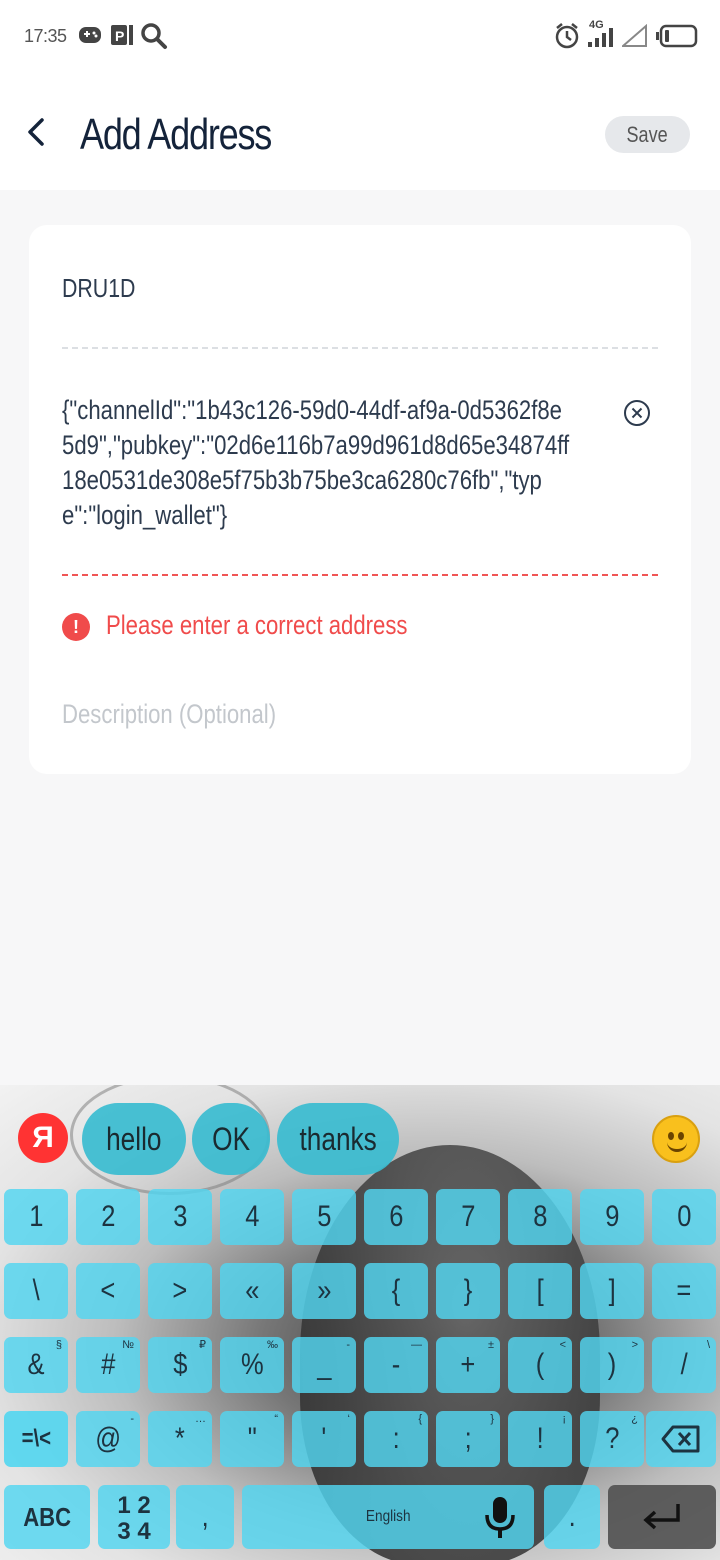  I want to click on key-label: ', so click(324, 1438).